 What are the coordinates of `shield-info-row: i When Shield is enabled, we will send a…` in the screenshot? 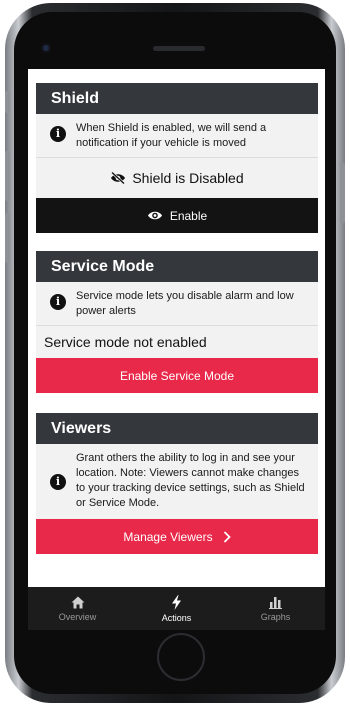 It's located at (177, 136).